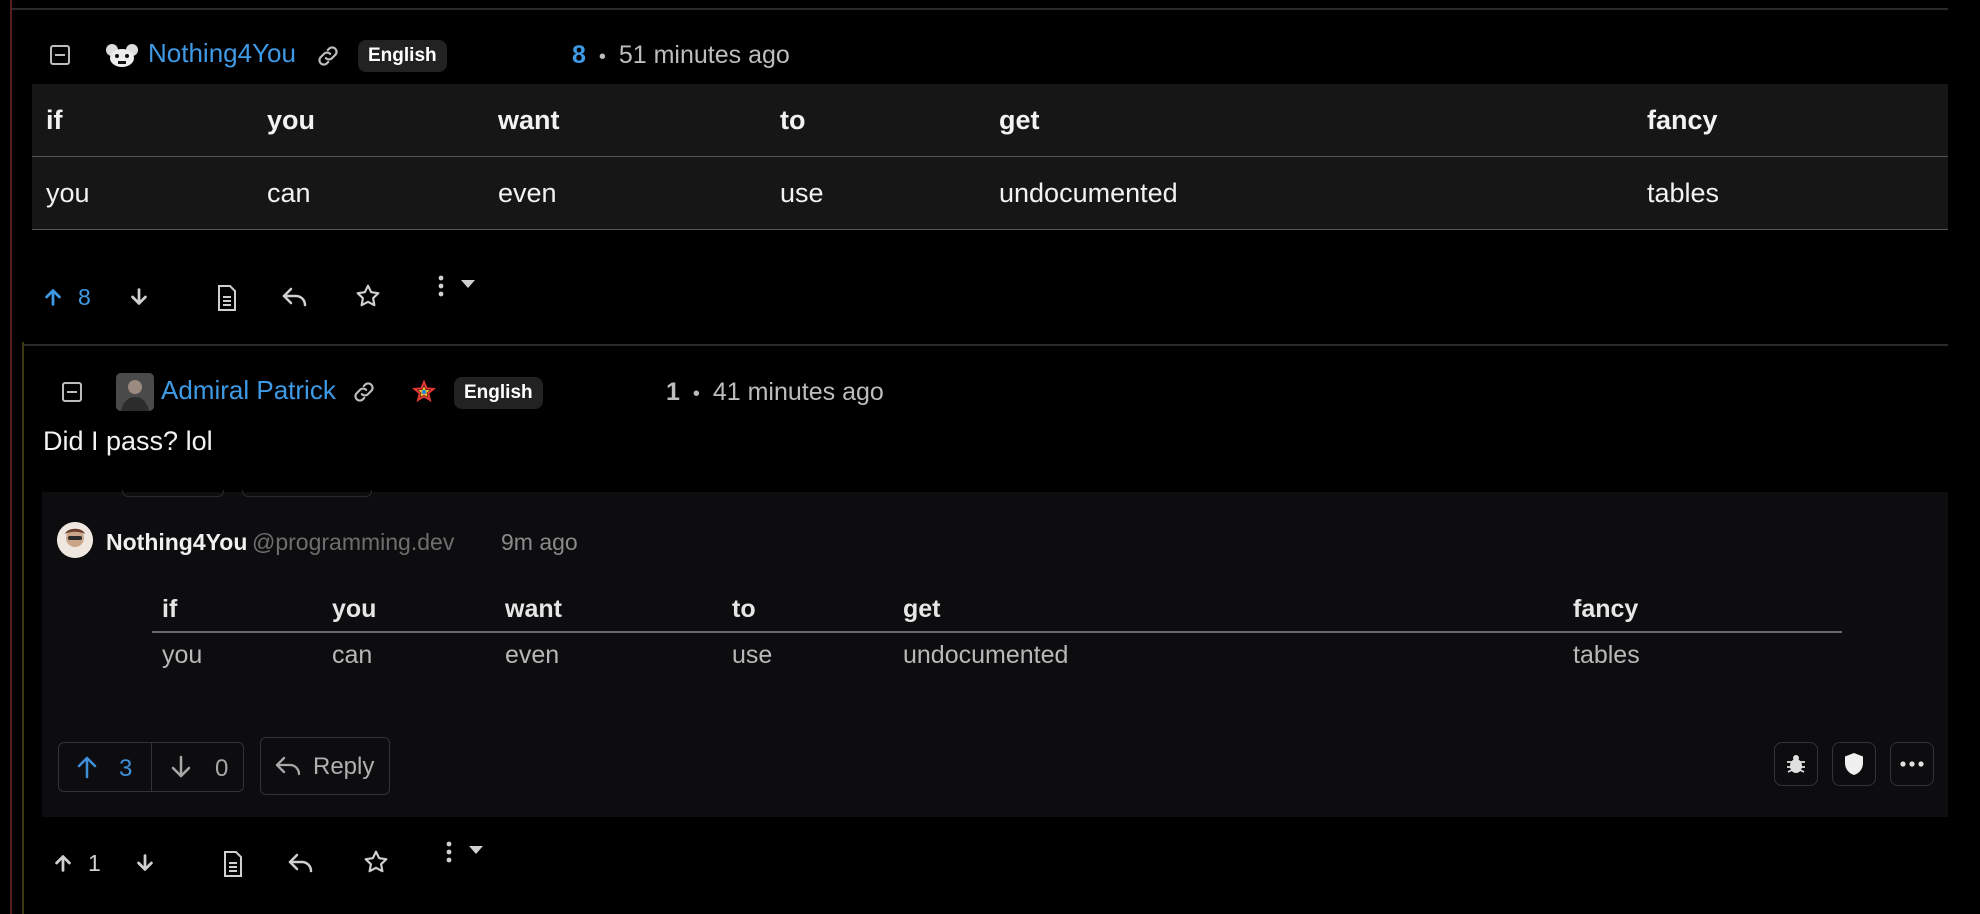 The image size is (1980, 914). I want to click on embed-reply-button: Reply, so click(325, 766).